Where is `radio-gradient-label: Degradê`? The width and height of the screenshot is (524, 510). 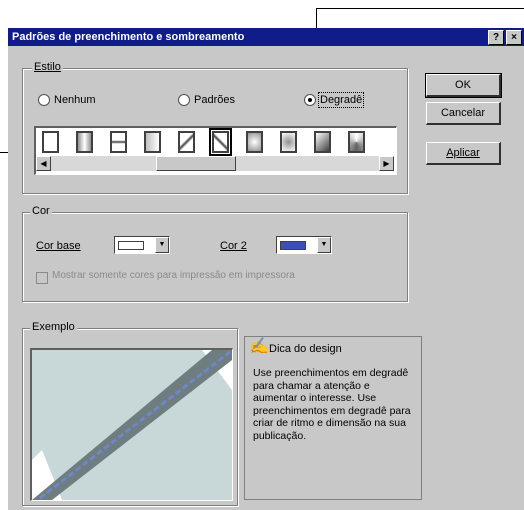 radio-gradient-label: Degradê is located at coordinates (341, 100).